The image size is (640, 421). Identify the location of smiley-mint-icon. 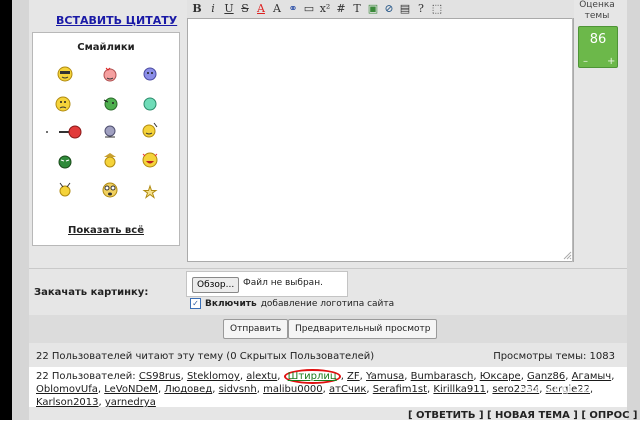
(150, 104).